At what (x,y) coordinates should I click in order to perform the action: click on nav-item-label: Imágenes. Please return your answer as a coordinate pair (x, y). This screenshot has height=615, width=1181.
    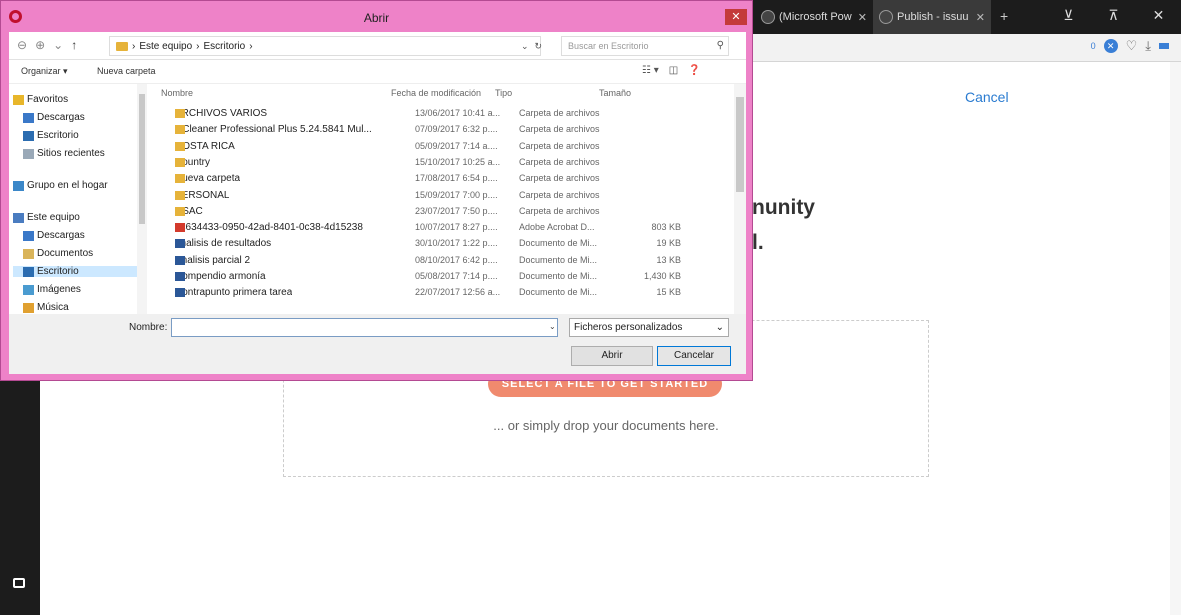
    Looking at the image, I should click on (59, 289).